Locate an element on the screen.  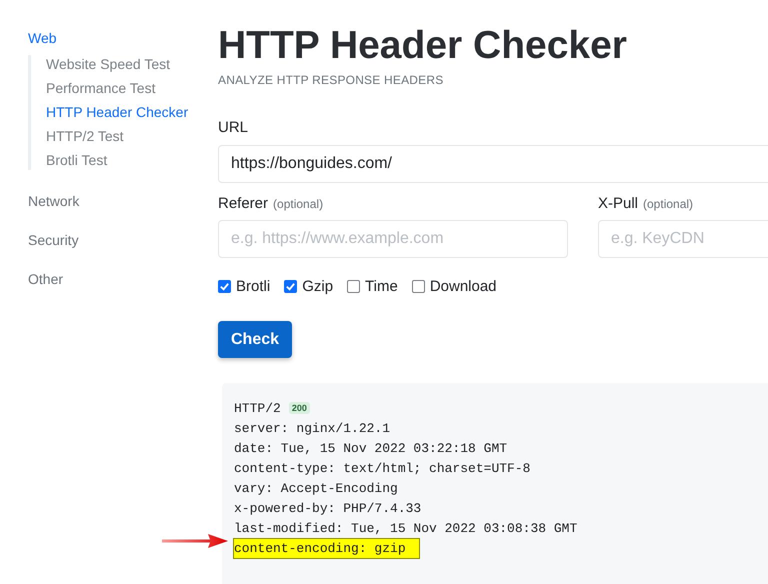
sidebar-subitem: Brotli Test is located at coordinates (77, 160).